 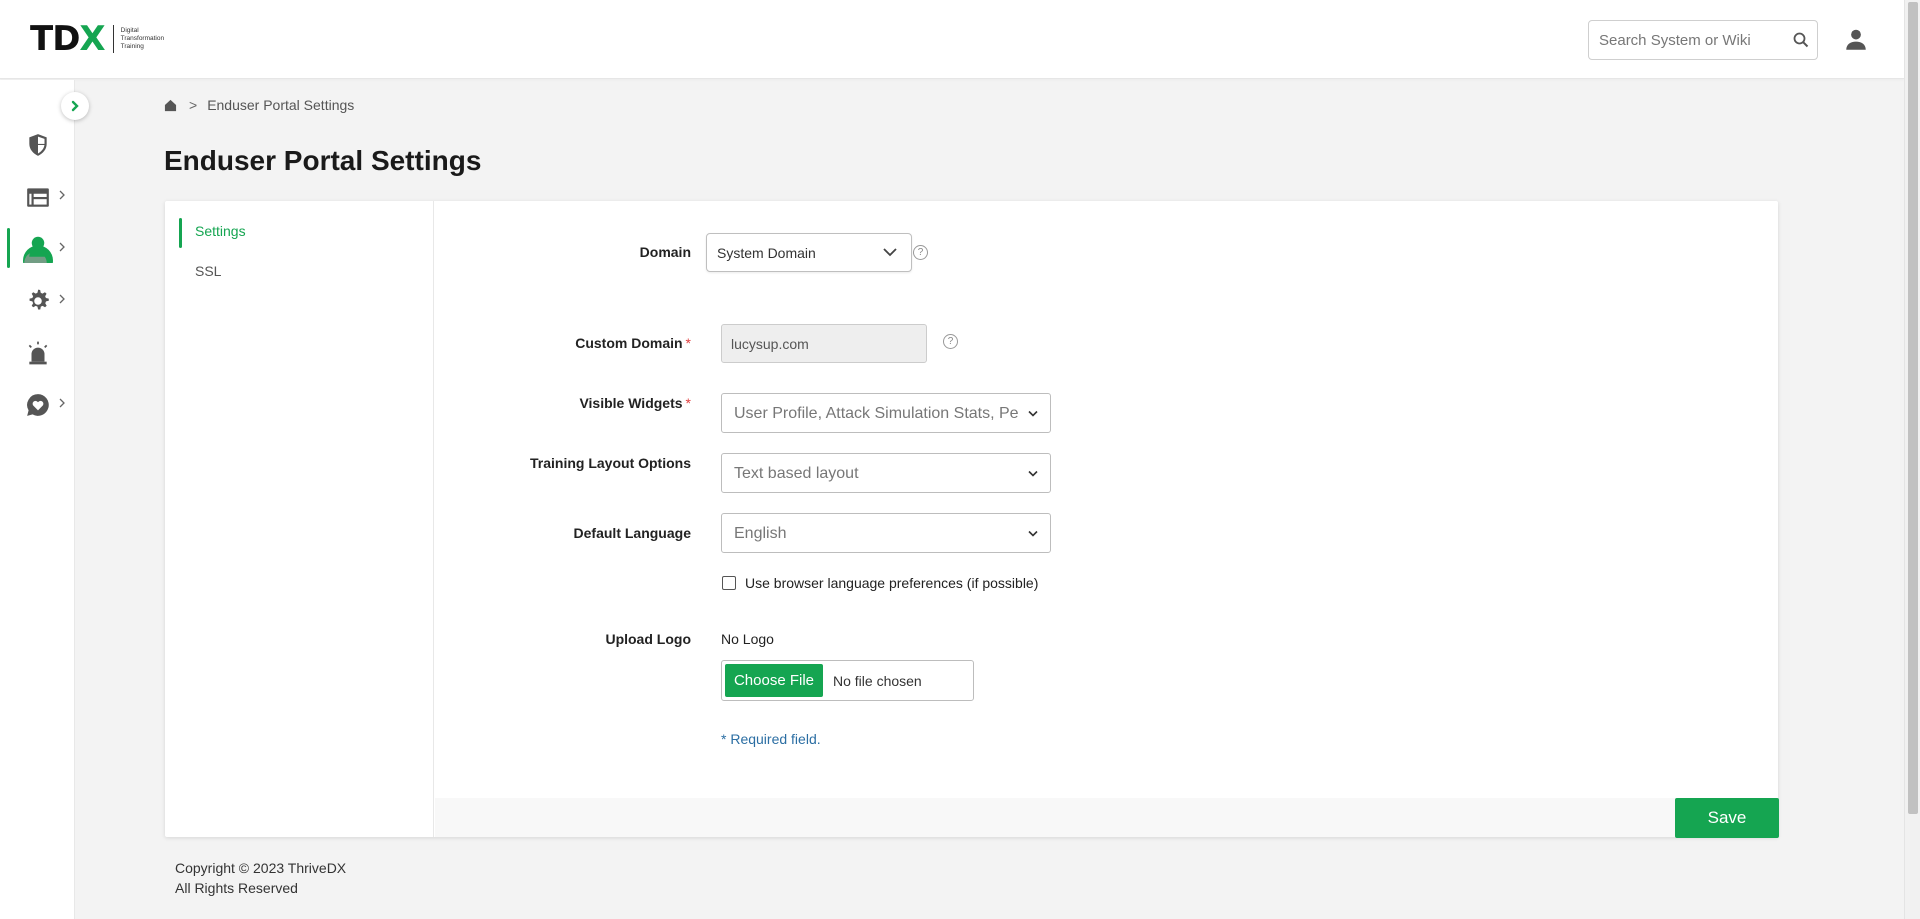 I want to click on tab-settings: Settings, so click(x=220, y=231).